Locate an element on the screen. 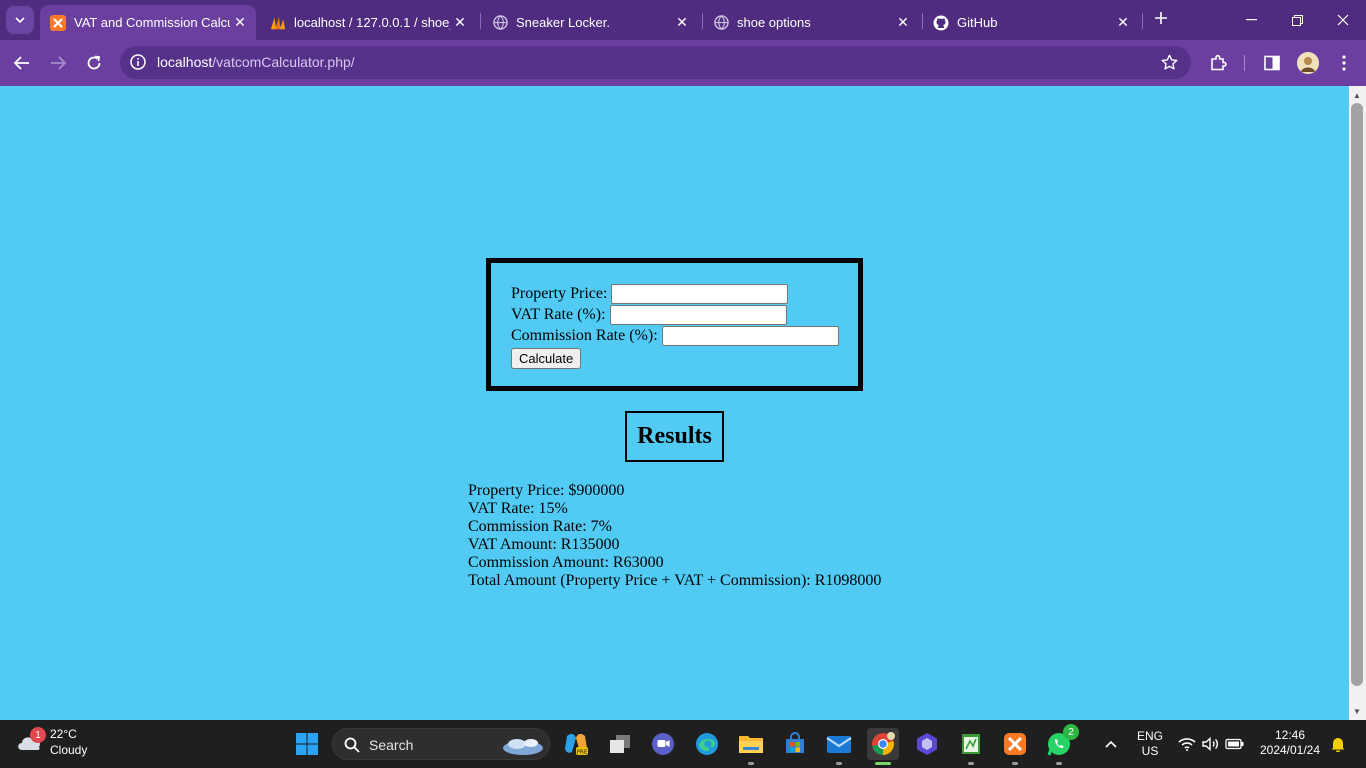 The height and width of the screenshot is (768, 1366). weather-widget: 1 22°C Cloudy is located at coordinates (51, 742).